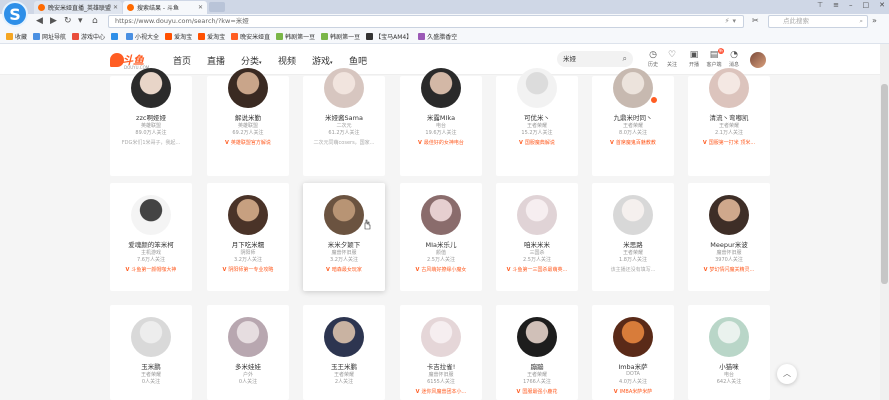  What do you see at coordinates (441, 366) in the screenshot?
I see `streamer-name: 卡吉拉雀!` at bounding box center [441, 366].